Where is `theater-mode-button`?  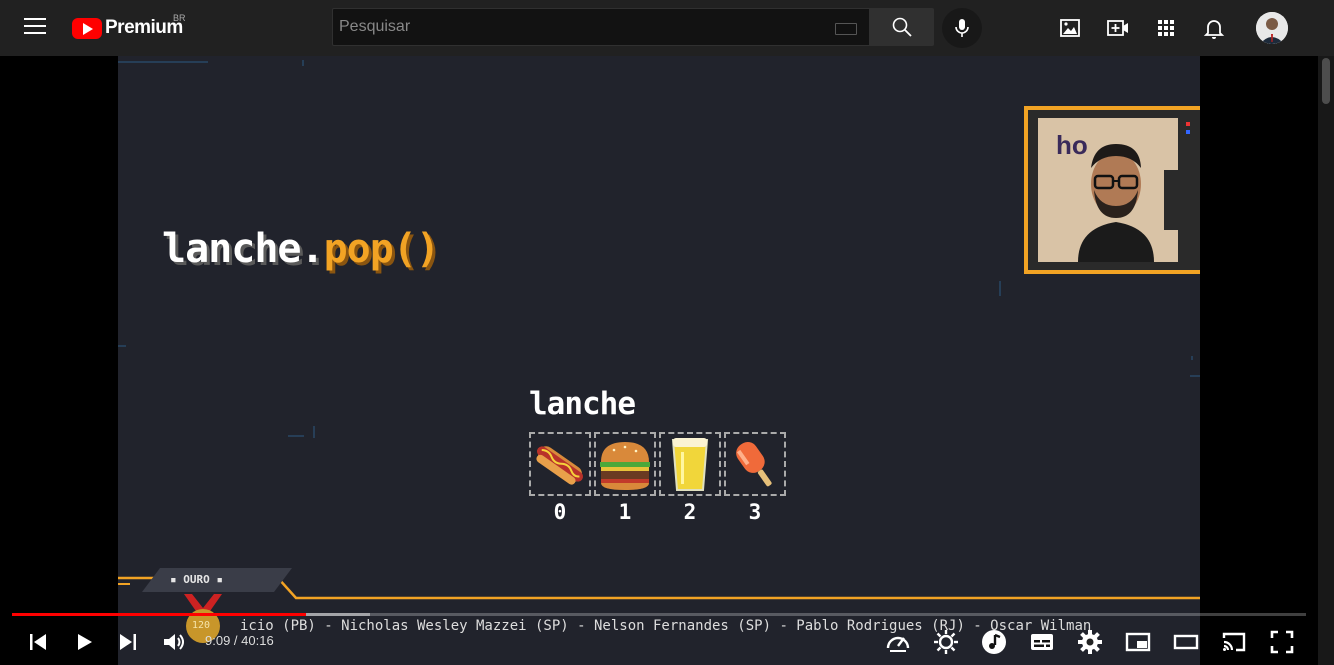
theater-mode-button is located at coordinates (1186, 642).